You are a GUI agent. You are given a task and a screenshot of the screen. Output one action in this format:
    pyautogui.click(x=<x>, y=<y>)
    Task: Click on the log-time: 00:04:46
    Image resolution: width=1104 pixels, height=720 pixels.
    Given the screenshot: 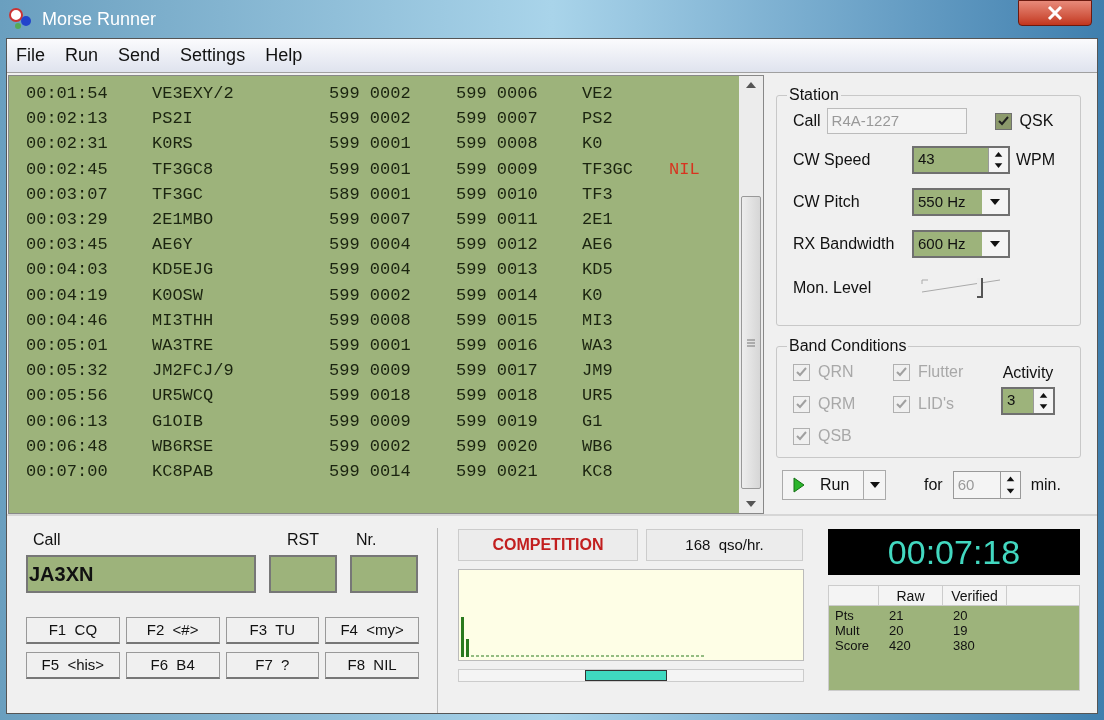 What is the action you would take?
    pyautogui.click(x=67, y=320)
    